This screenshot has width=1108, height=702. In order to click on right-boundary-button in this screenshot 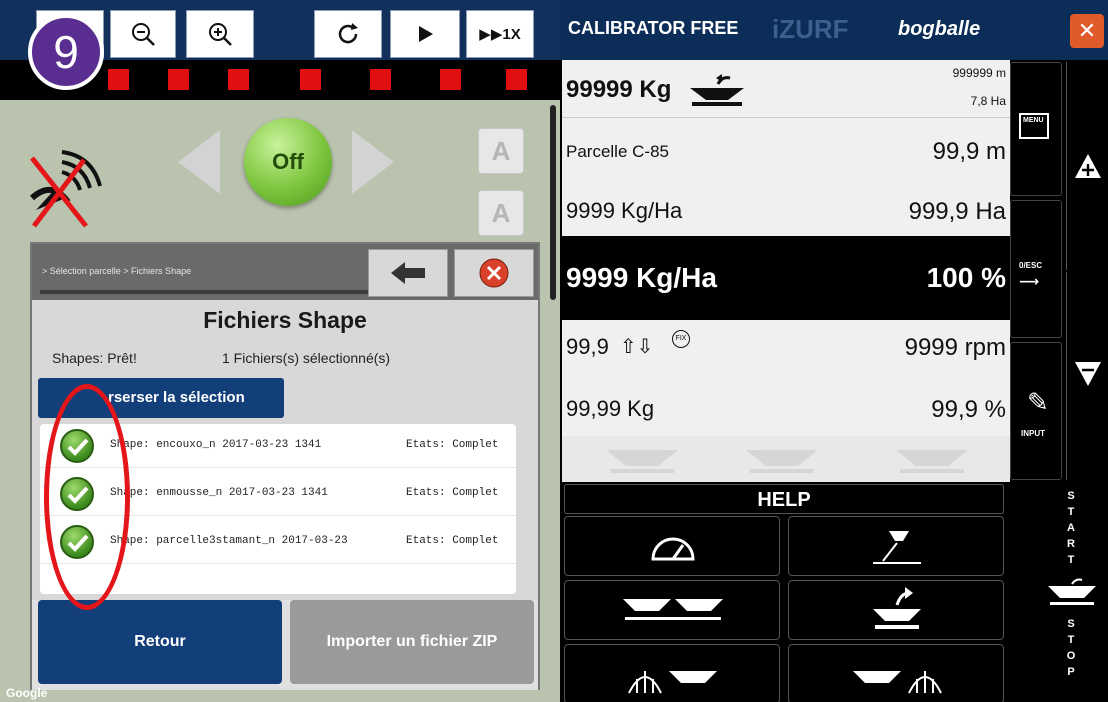, I will do `click(896, 673)`.